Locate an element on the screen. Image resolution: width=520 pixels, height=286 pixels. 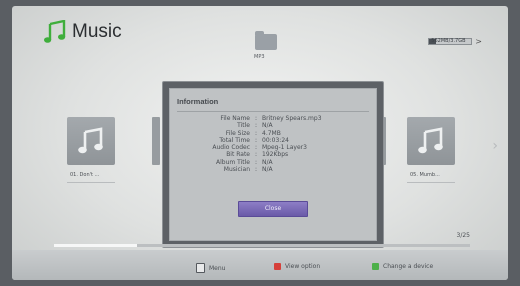
view-option-hint: View option is located at coordinates (297, 266).